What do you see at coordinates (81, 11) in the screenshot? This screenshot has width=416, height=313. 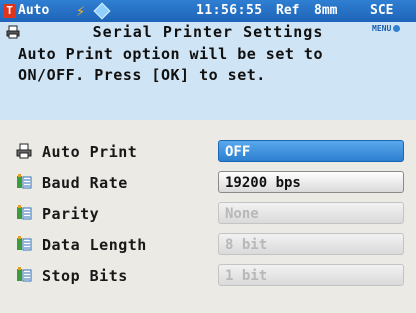 I see `lightning-icon: ⚡` at bounding box center [81, 11].